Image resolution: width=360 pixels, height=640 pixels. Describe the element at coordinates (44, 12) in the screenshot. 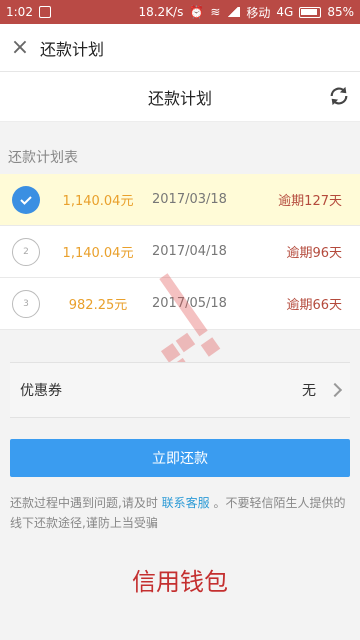

I see `notification-icon` at that location.